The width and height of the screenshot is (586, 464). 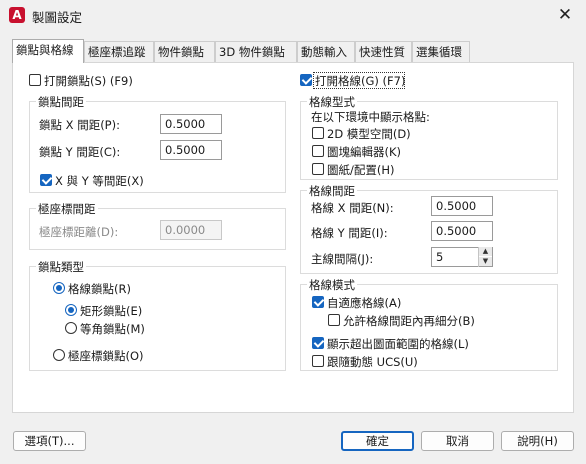 What do you see at coordinates (111, 311) in the screenshot?
I see `rectangular-snap-label: 矩形鎖點(E)` at bounding box center [111, 311].